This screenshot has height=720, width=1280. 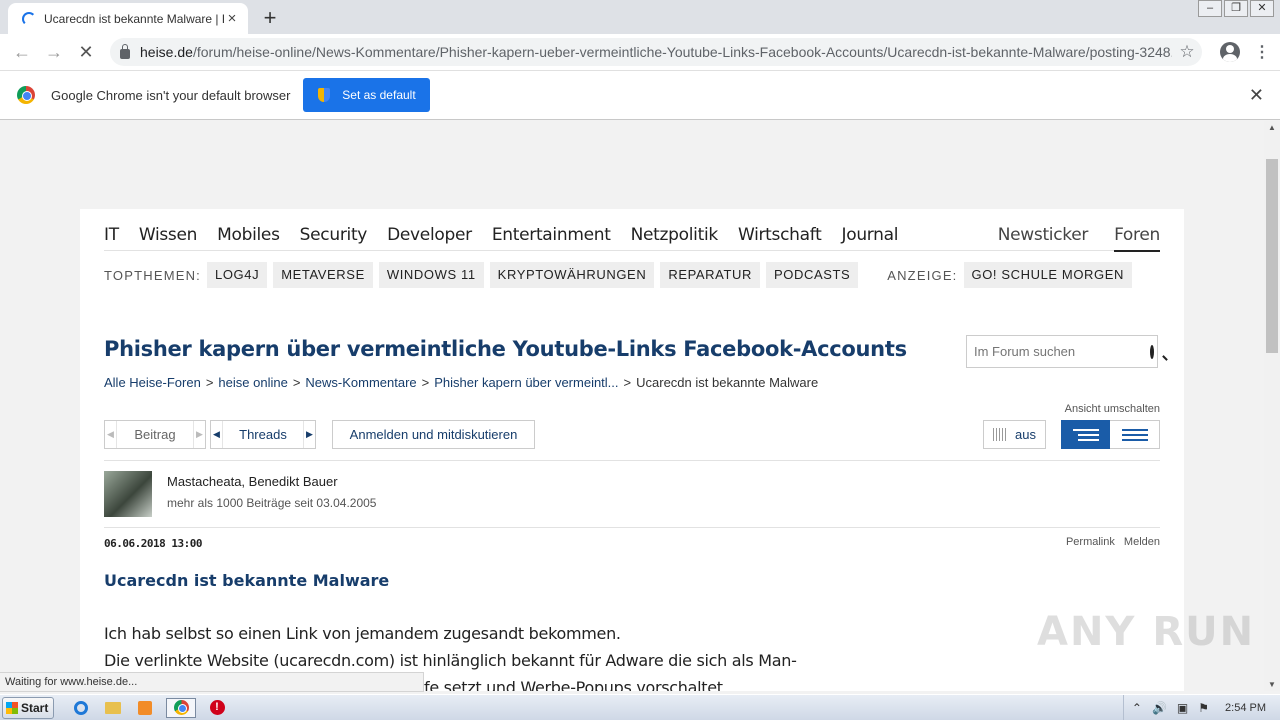 What do you see at coordinates (1210, 8) in the screenshot?
I see `minimize-icon: –` at bounding box center [1210, 8].